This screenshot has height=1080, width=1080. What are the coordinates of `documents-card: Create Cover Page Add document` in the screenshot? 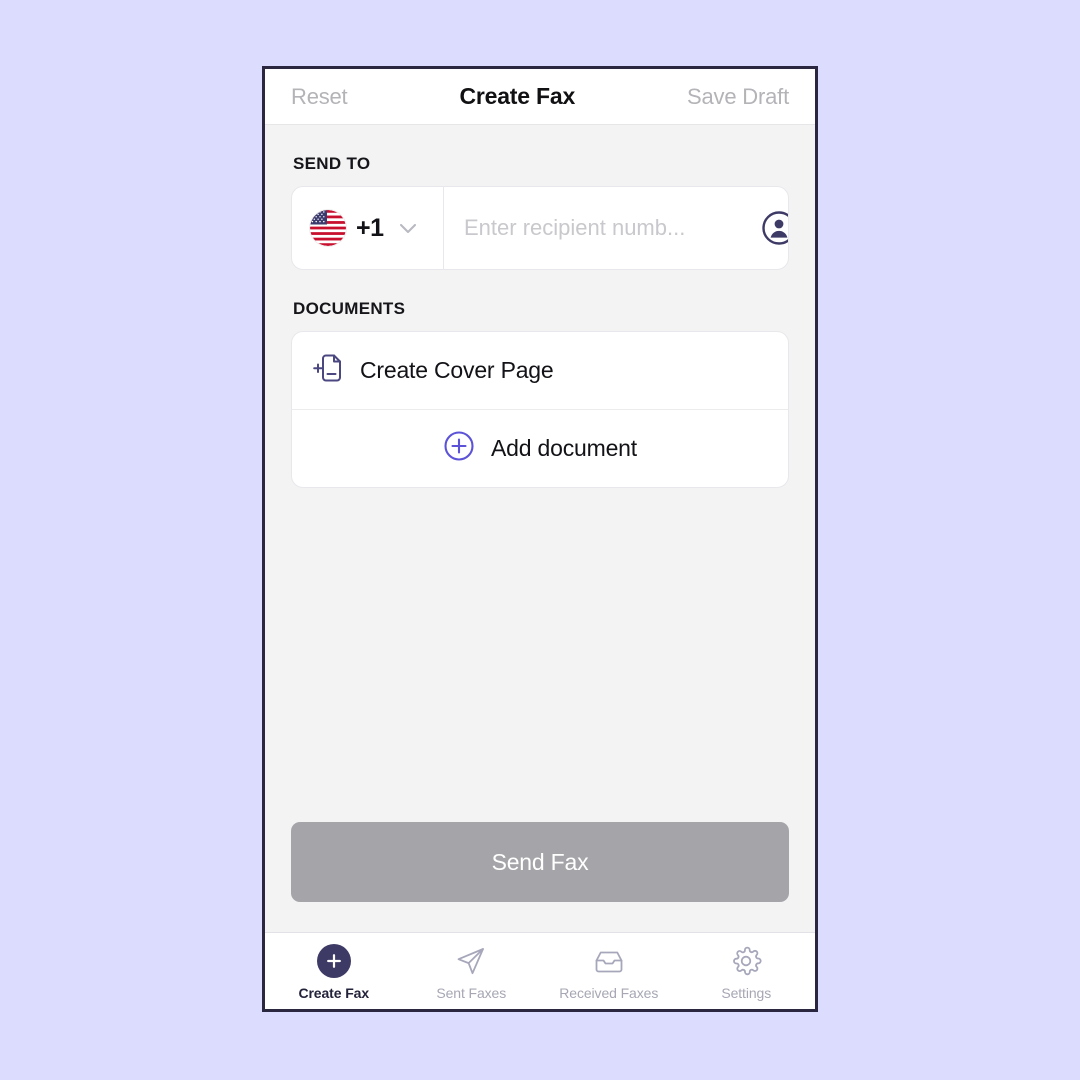 It's located at (540, 409).